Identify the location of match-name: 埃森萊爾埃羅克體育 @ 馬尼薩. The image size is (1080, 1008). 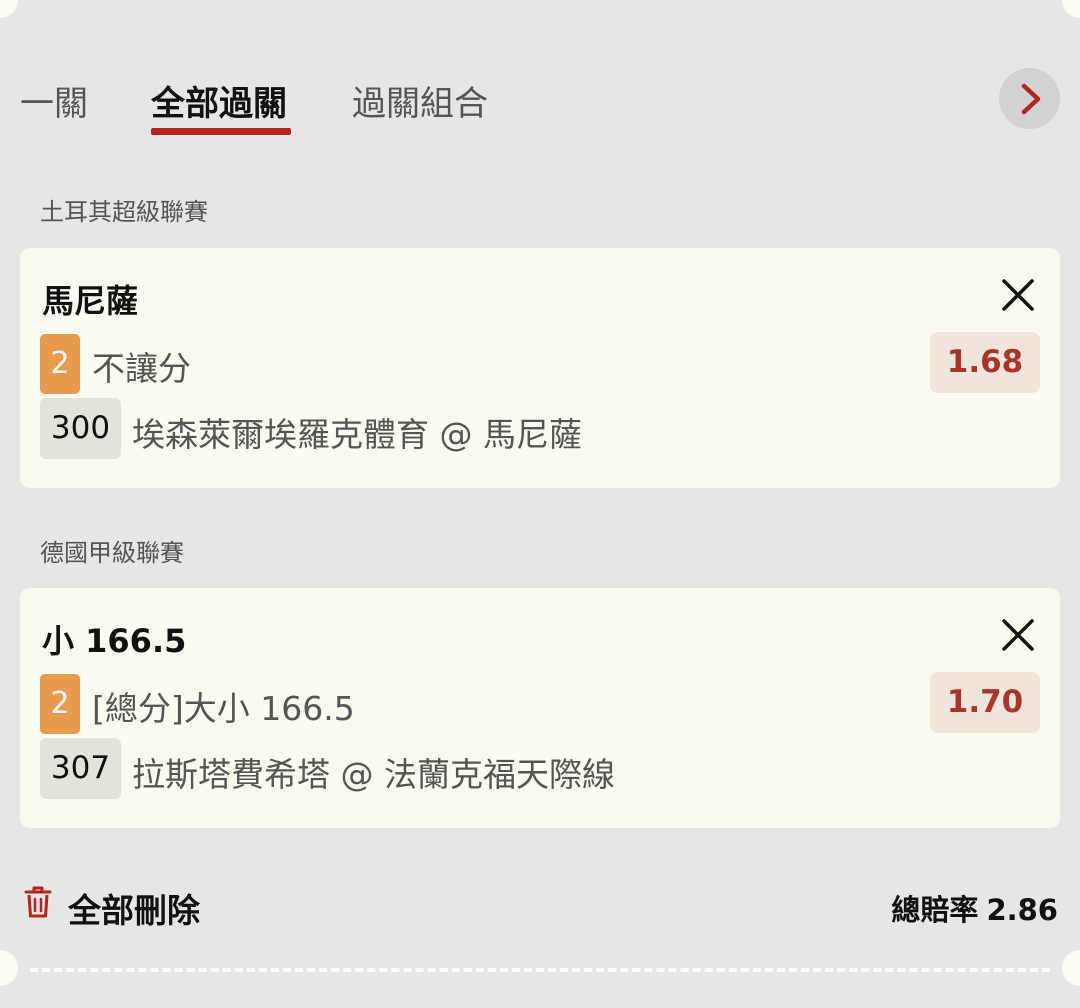
(357, 434).